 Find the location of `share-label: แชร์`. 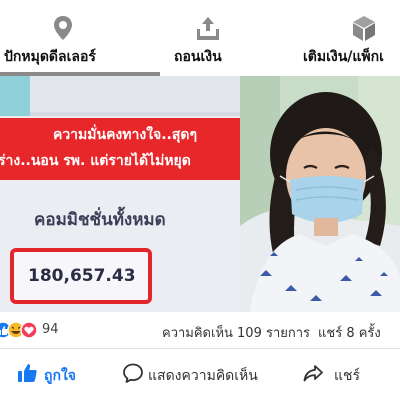

share-label: แชร์ is located at coordinates (347, 376).